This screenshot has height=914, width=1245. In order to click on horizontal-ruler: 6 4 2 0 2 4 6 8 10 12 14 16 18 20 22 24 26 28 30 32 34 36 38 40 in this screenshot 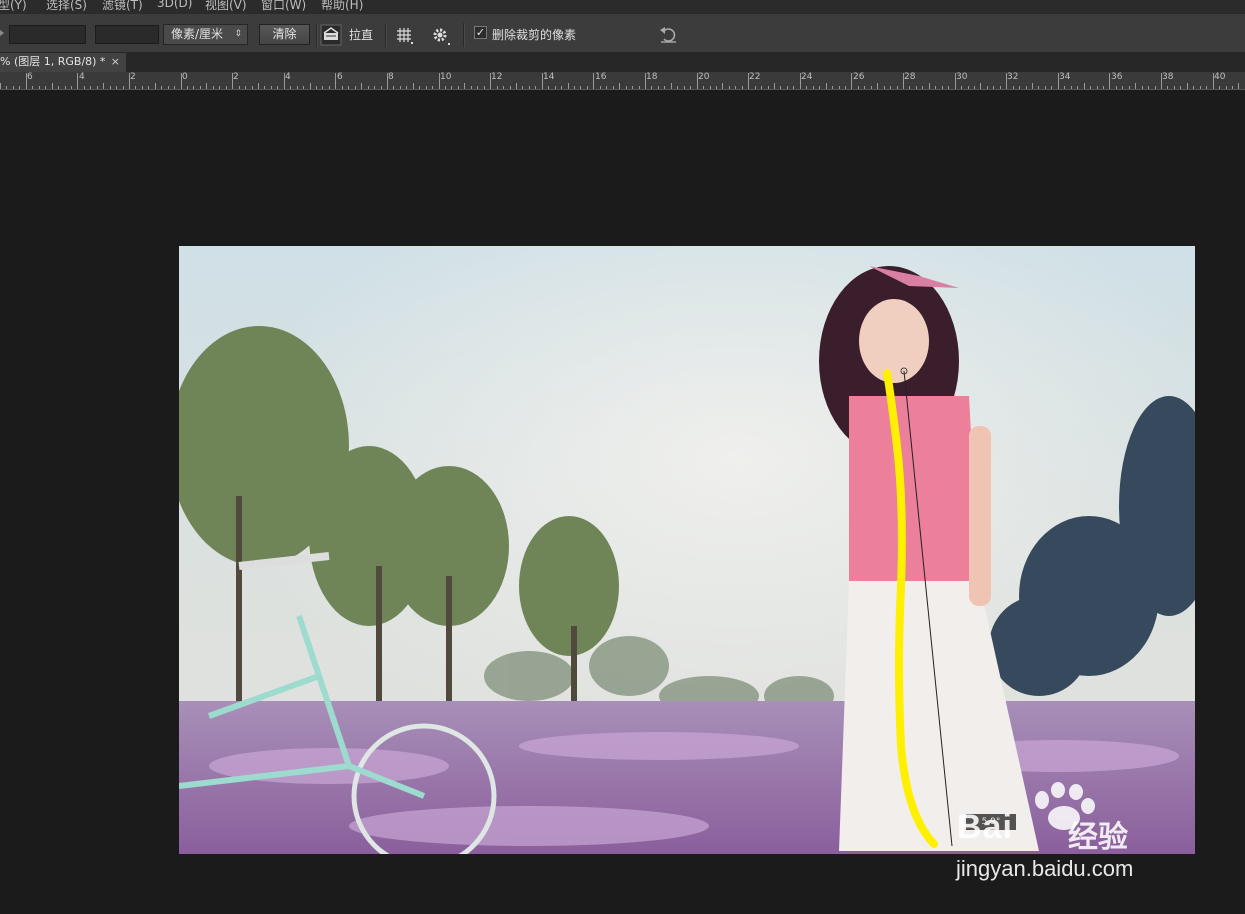, I will do `click(622, 81)`.